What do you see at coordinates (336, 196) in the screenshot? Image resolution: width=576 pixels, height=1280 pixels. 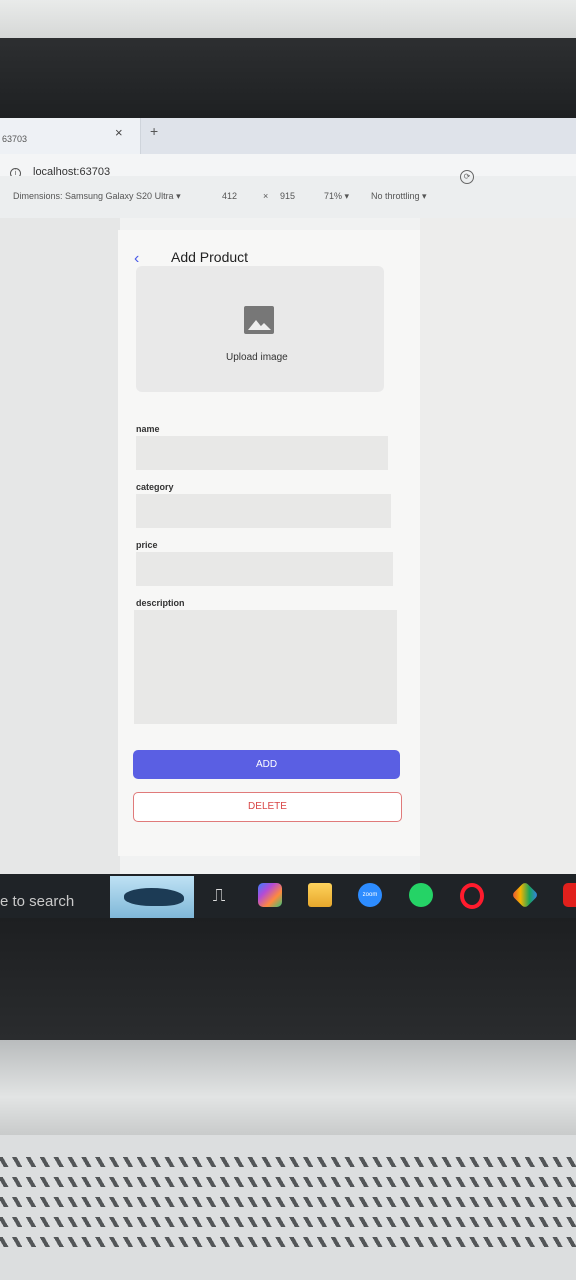 I see `zoom-select: 71% ▾` at bounding box center [336, 196].